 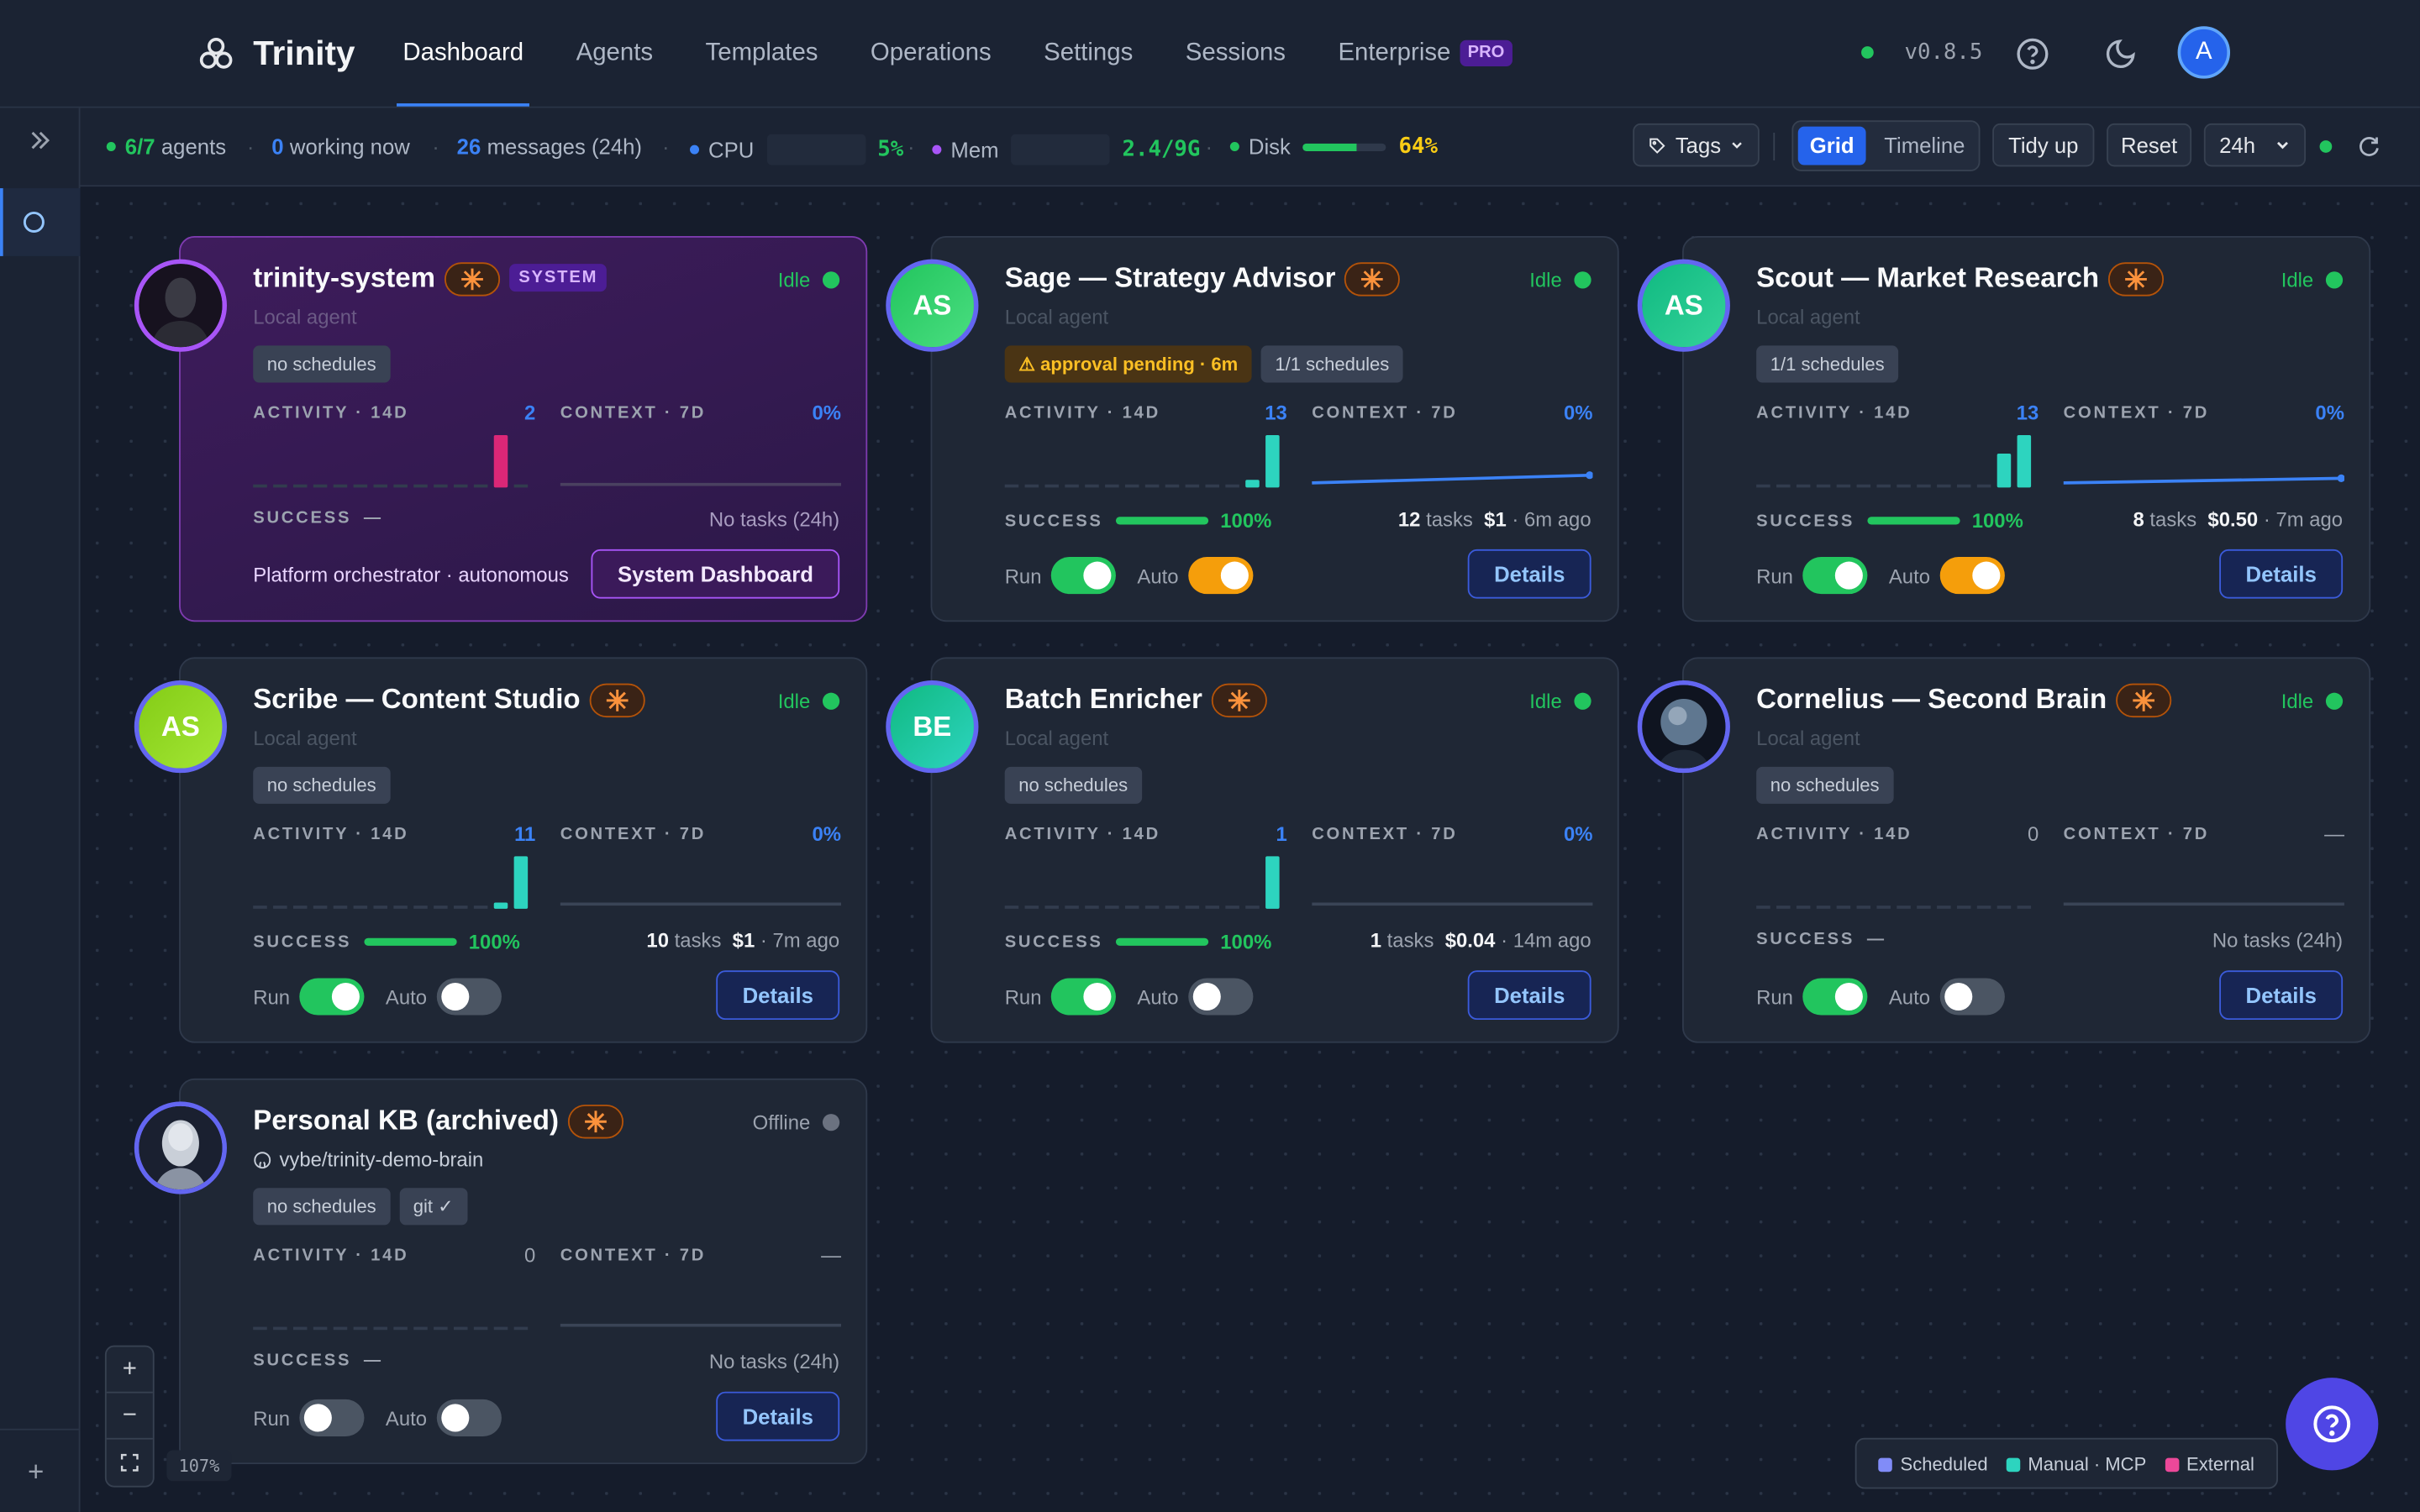 I want to click on schedule-chip: 1/1 schedules, so click(x=1331, y=364).